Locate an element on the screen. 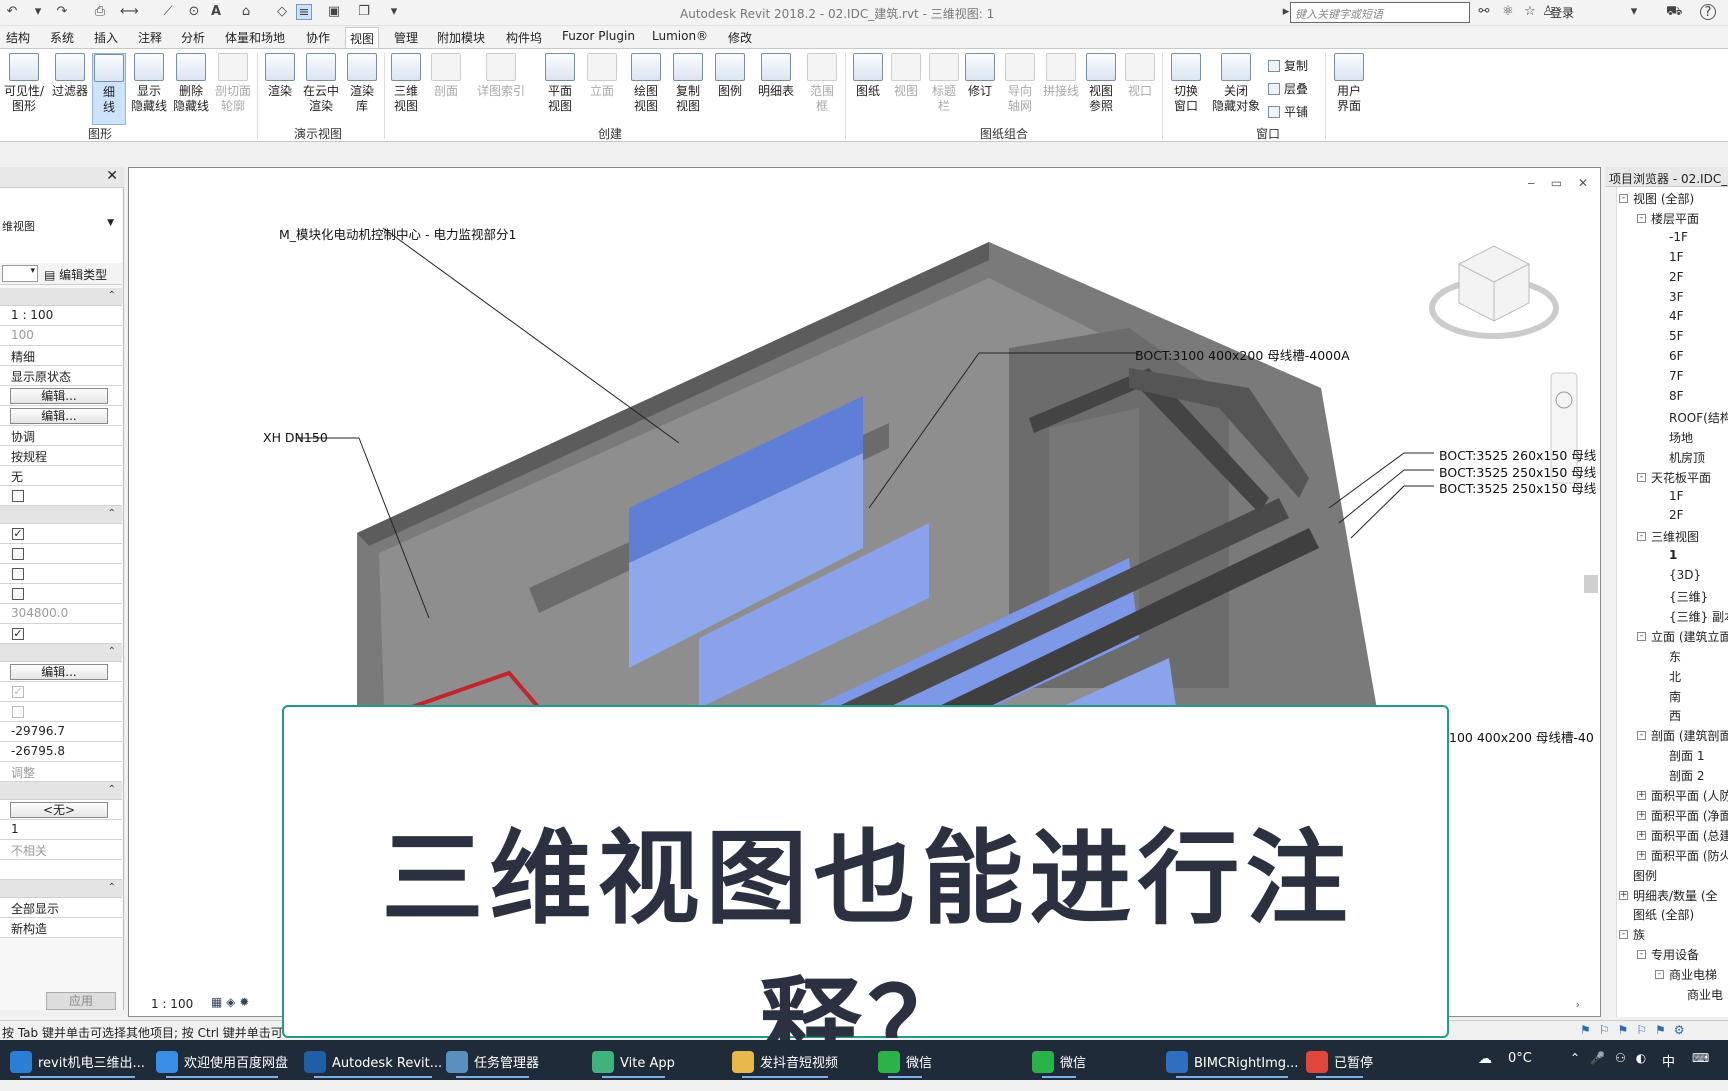 The width and height of the screenshot is (1728, 1091). cascade-window-button: 层叠 is located at coordinates (1288, 88).